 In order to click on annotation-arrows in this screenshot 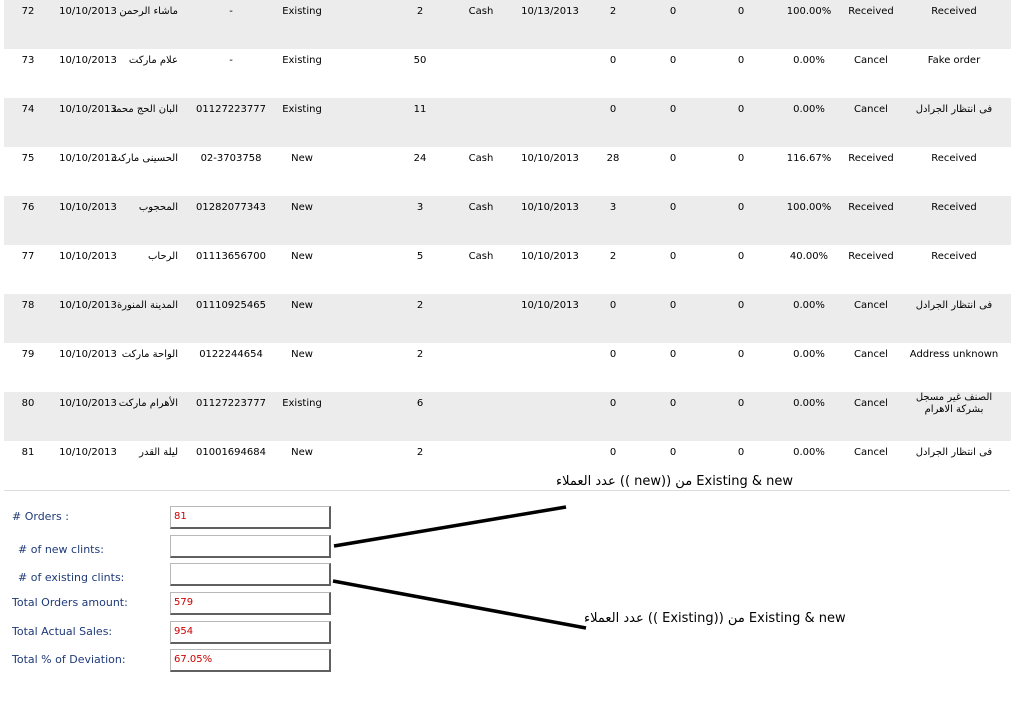, I will do `click(459, 567)`.